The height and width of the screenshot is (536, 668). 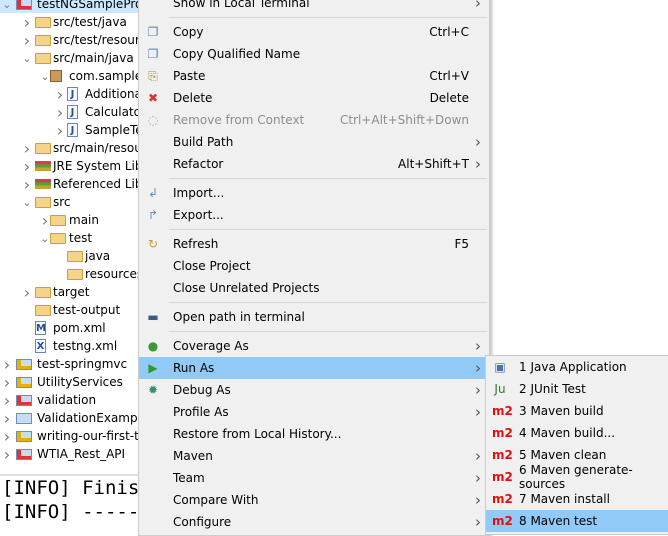 I want to click on tree-item: ⌄ src, so click(x=70, y=202).